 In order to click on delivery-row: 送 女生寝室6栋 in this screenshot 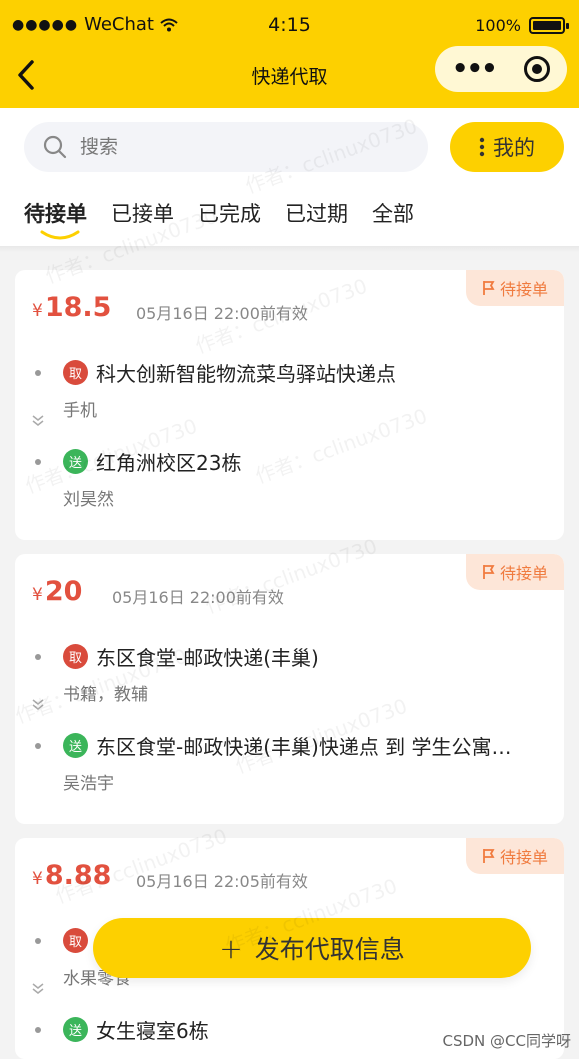, I will do `click(122, 1029)`.